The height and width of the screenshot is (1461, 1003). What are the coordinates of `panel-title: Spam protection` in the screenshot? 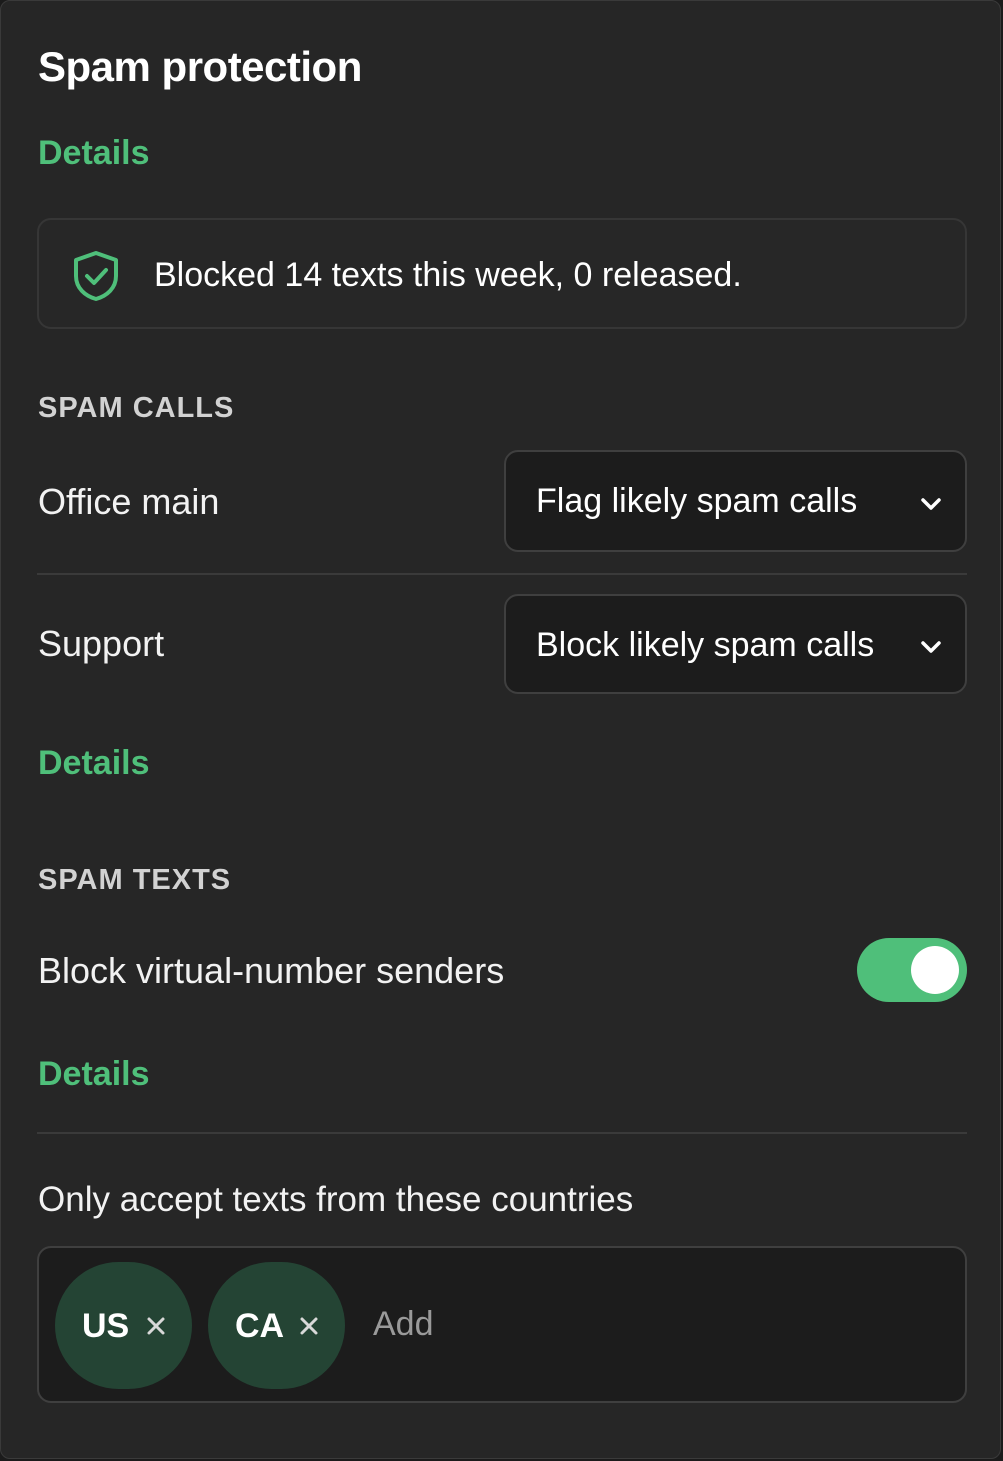 It's located at (200, 66).